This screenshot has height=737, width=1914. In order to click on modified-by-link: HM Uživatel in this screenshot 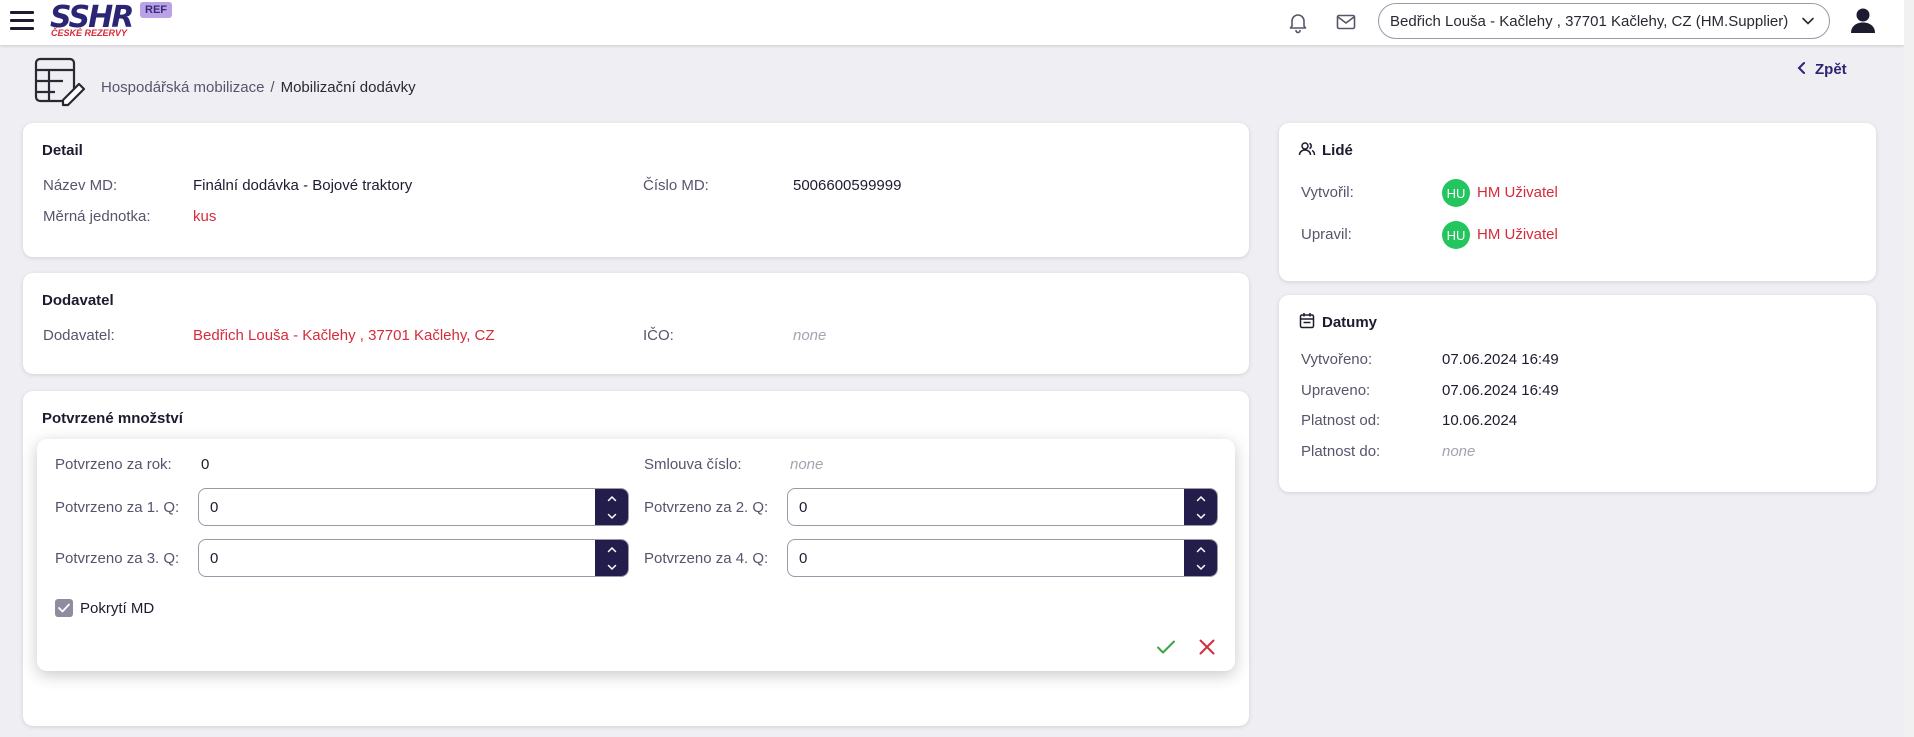, I will do `click(1517, 234)`.